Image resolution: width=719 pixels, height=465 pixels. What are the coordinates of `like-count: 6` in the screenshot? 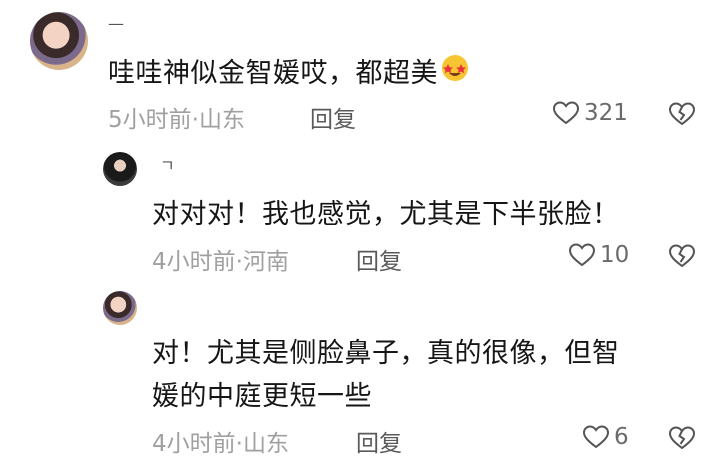 It's located at (621, 437).